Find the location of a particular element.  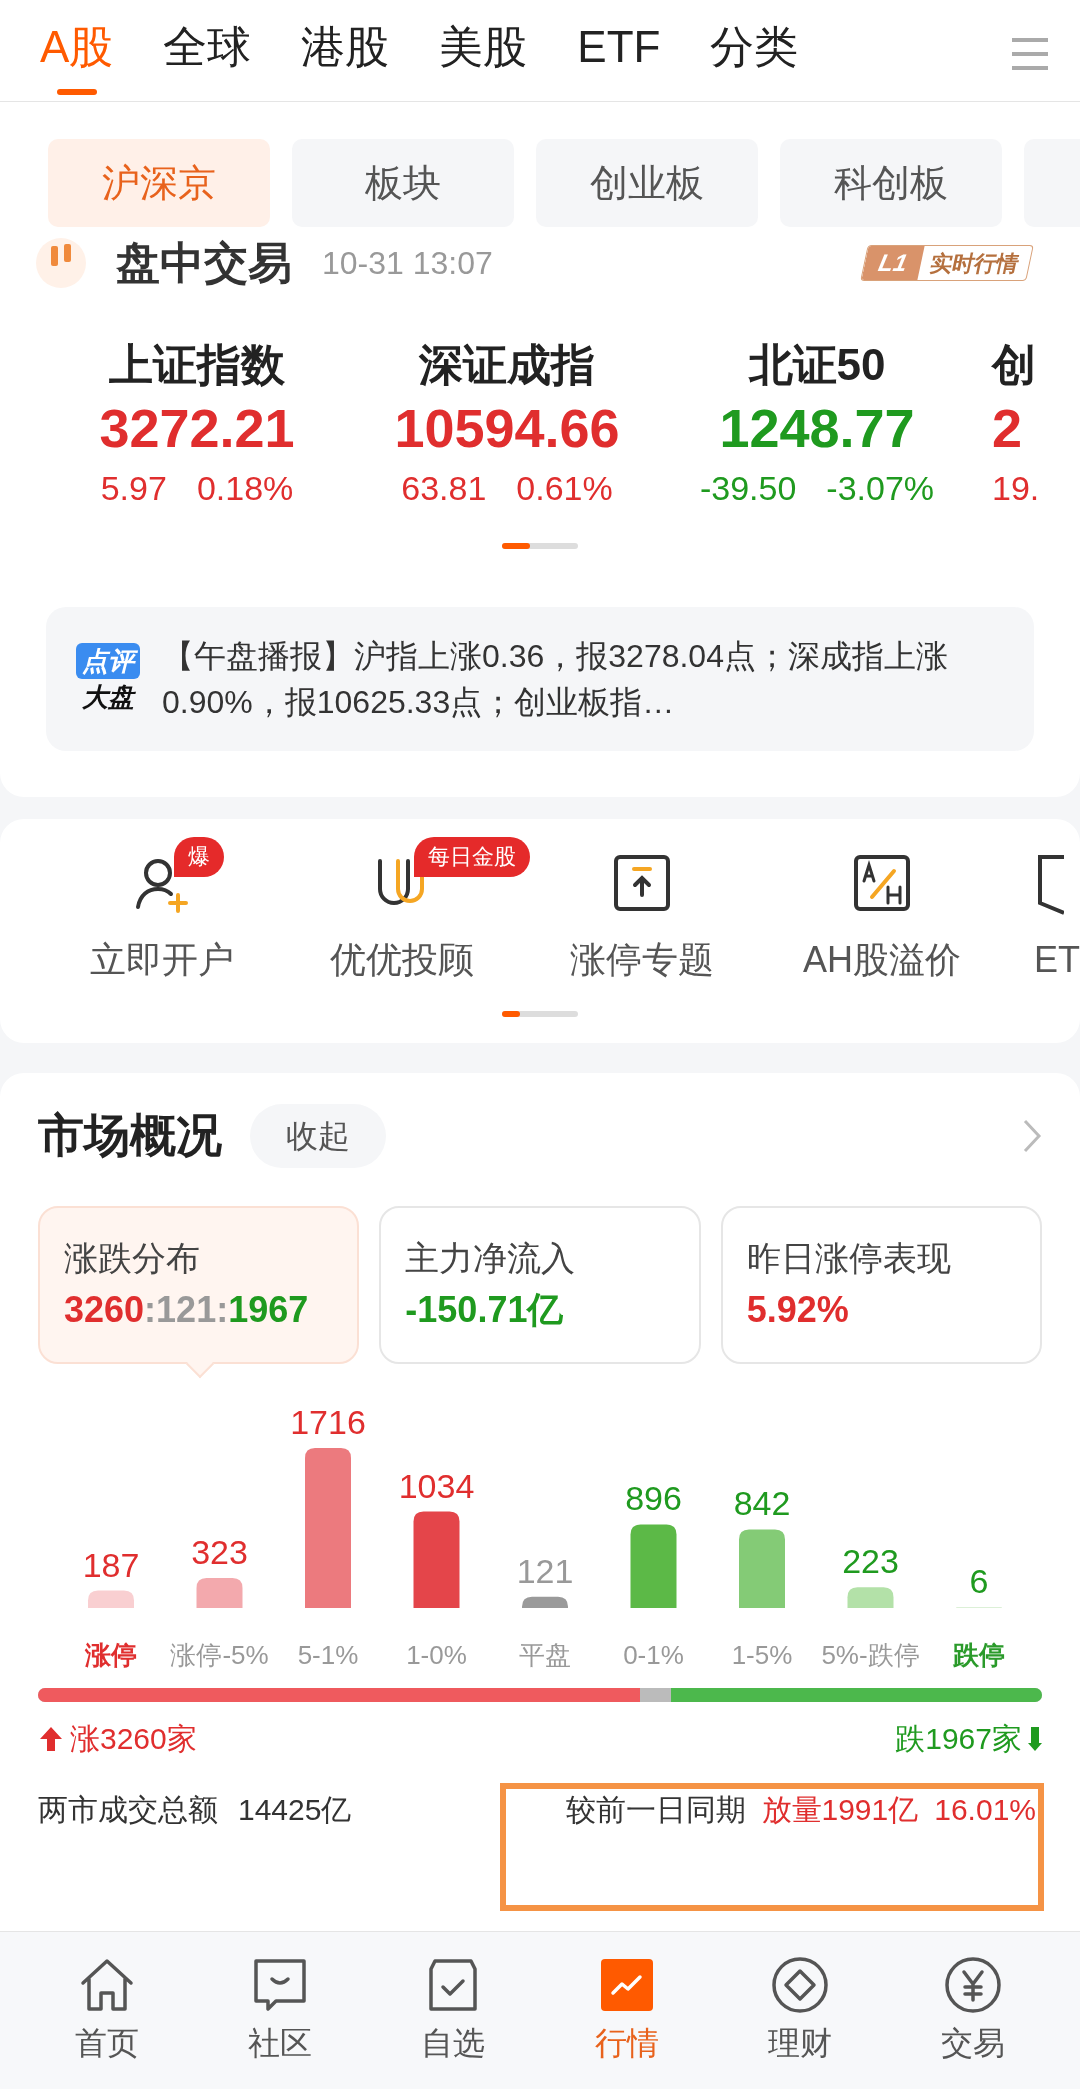

realtime-badge: L1 实时行情 is located at coordinates (947, 263).